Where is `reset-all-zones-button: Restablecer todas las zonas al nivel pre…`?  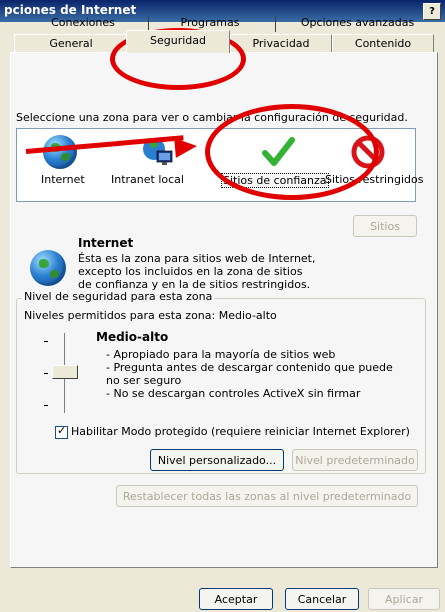
reset-all-zones-button: Restablecer todas las zonas al nivel pre… is located at coordinates (267, 496).